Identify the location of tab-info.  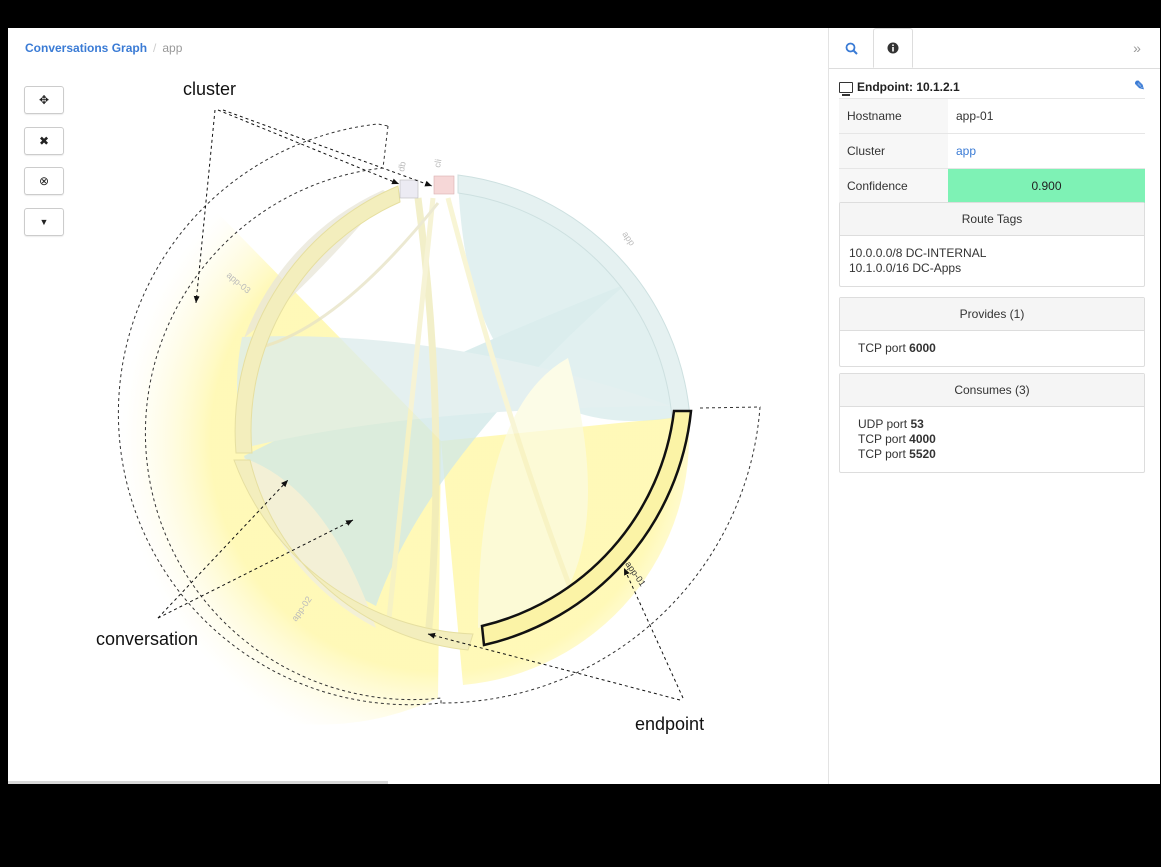
(893, 48).